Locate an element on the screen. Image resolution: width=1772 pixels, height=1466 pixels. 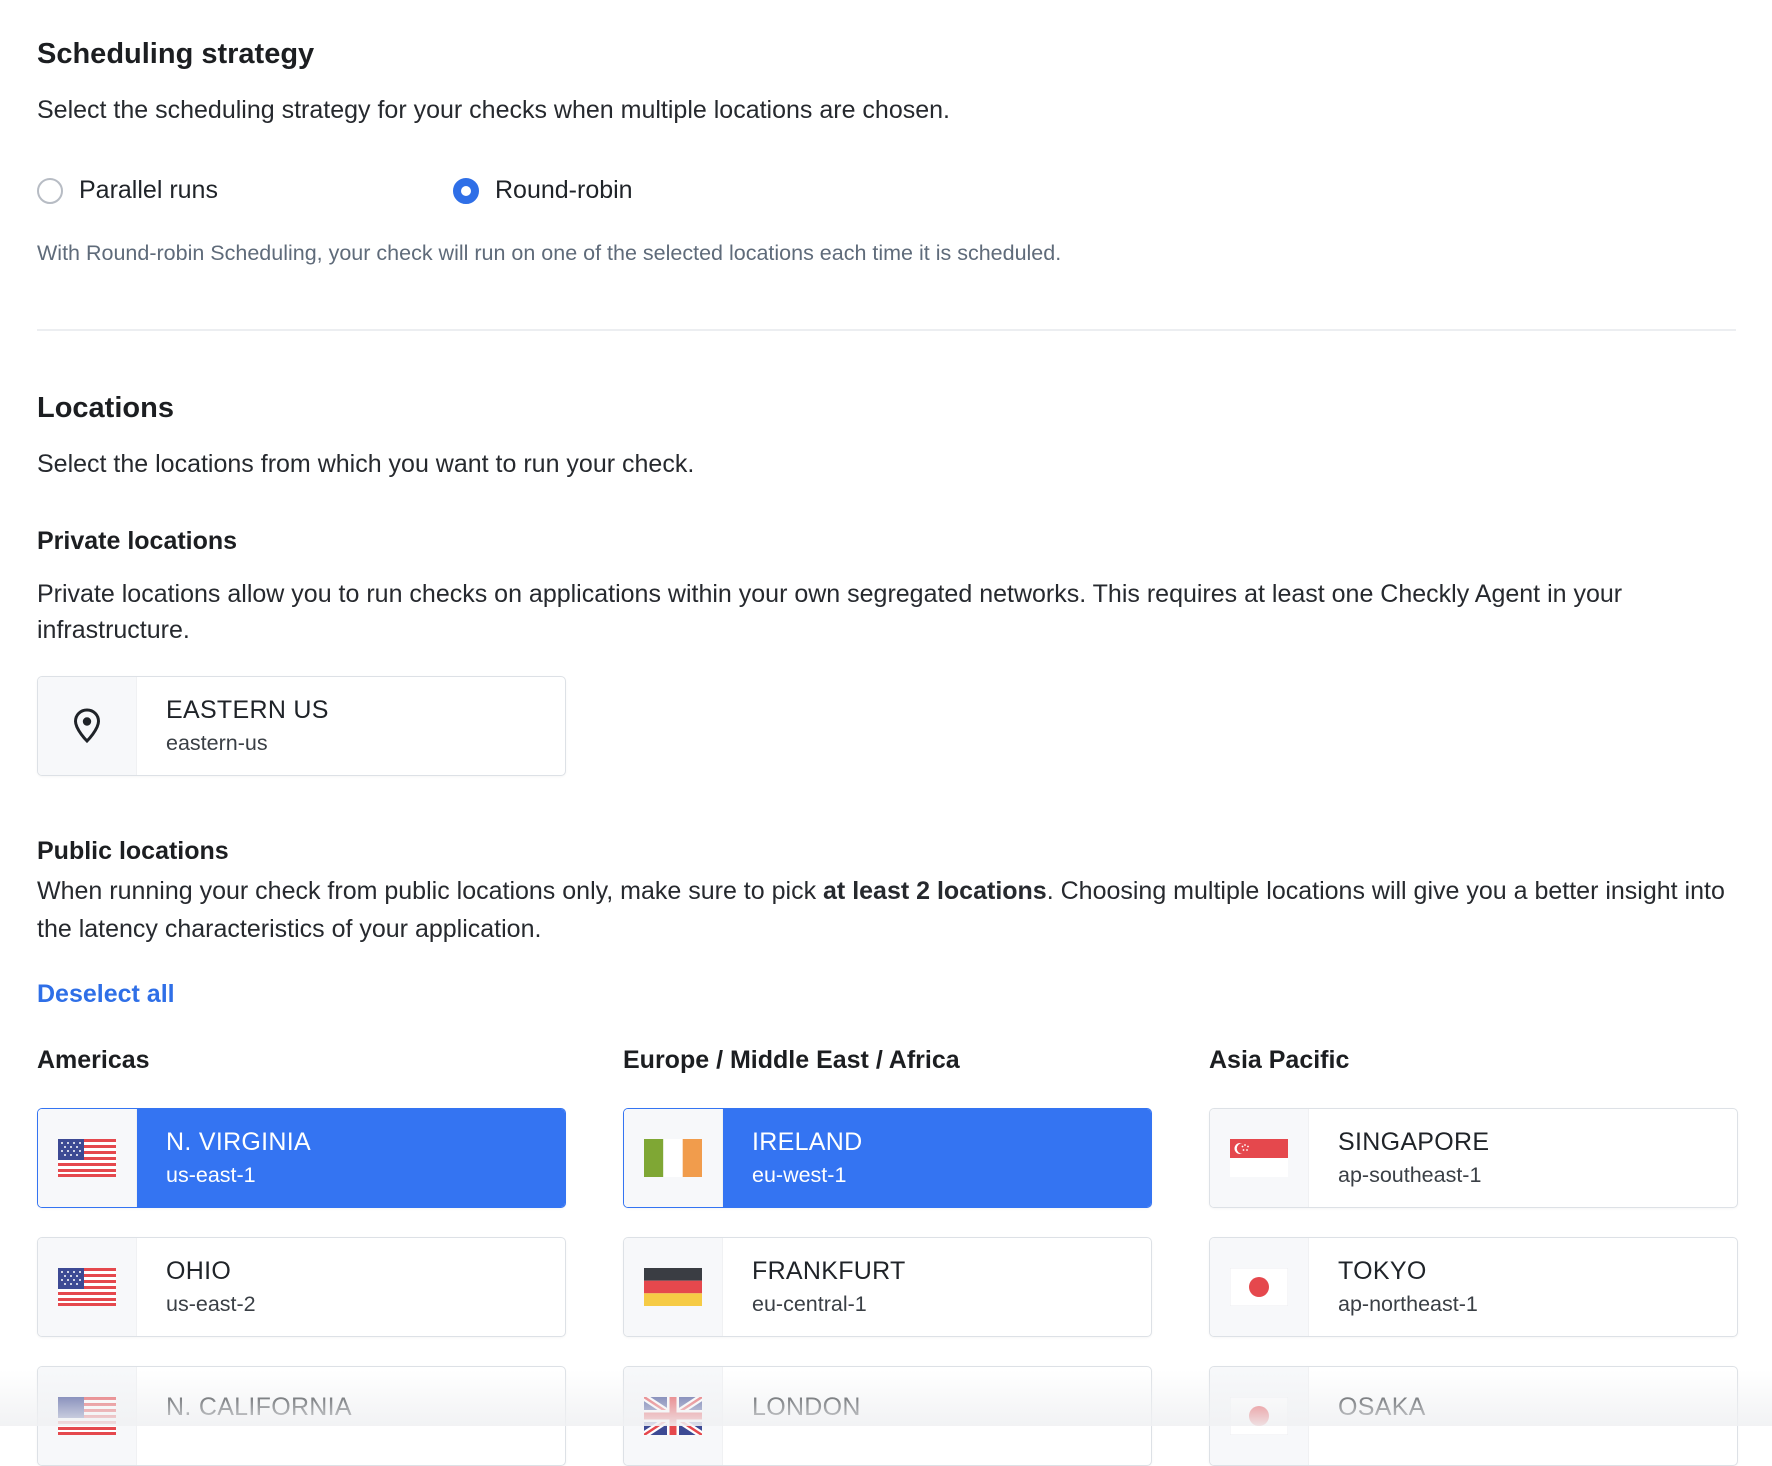
private-locations-title: Private locations is located at coordinates (137, 541).